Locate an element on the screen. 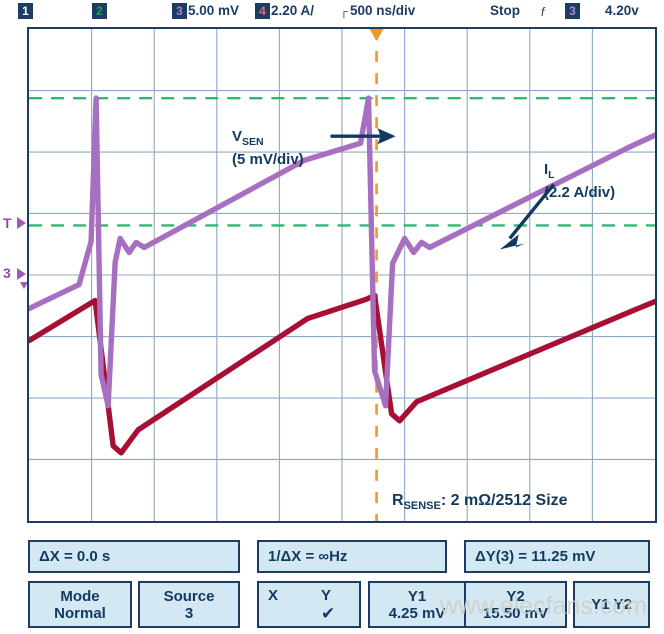 This screenshot has width=664, height=634. source-value: 3 is located at coordinates (189, 613).